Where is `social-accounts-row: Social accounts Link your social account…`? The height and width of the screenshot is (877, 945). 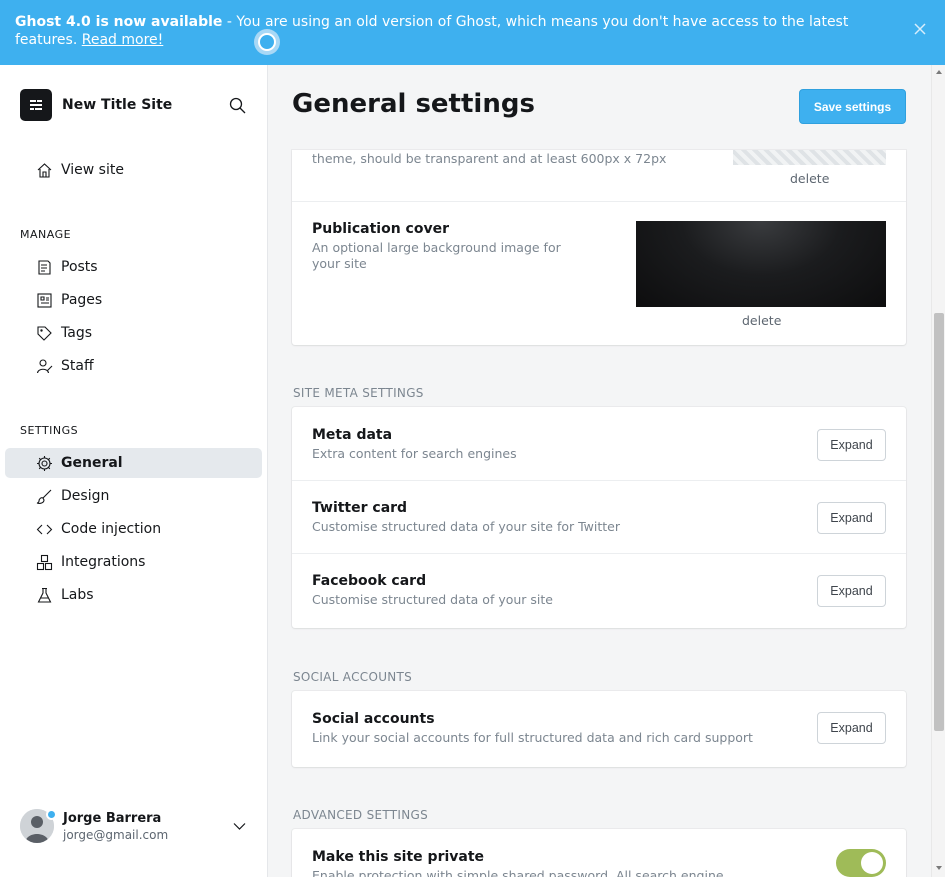
social-accounts-row: Social accounts Link your social account… is located at coordinates (599, 729).